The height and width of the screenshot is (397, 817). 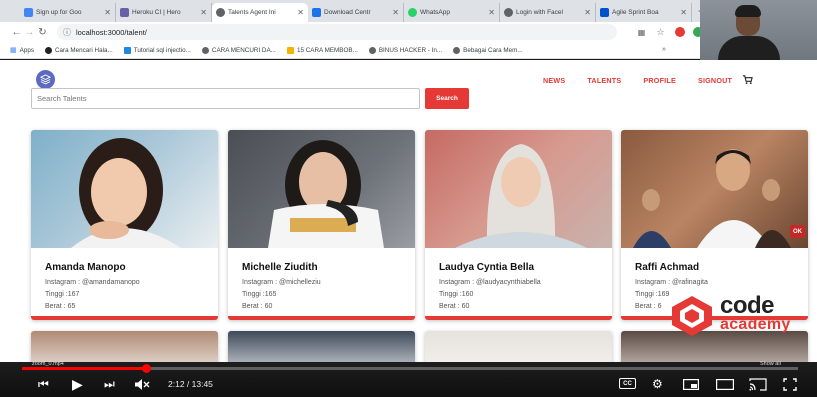 What do you see at coordinates (797, 231) in the screenshot?
I see `ok-badge: OK` at bounding box center [797, 231].